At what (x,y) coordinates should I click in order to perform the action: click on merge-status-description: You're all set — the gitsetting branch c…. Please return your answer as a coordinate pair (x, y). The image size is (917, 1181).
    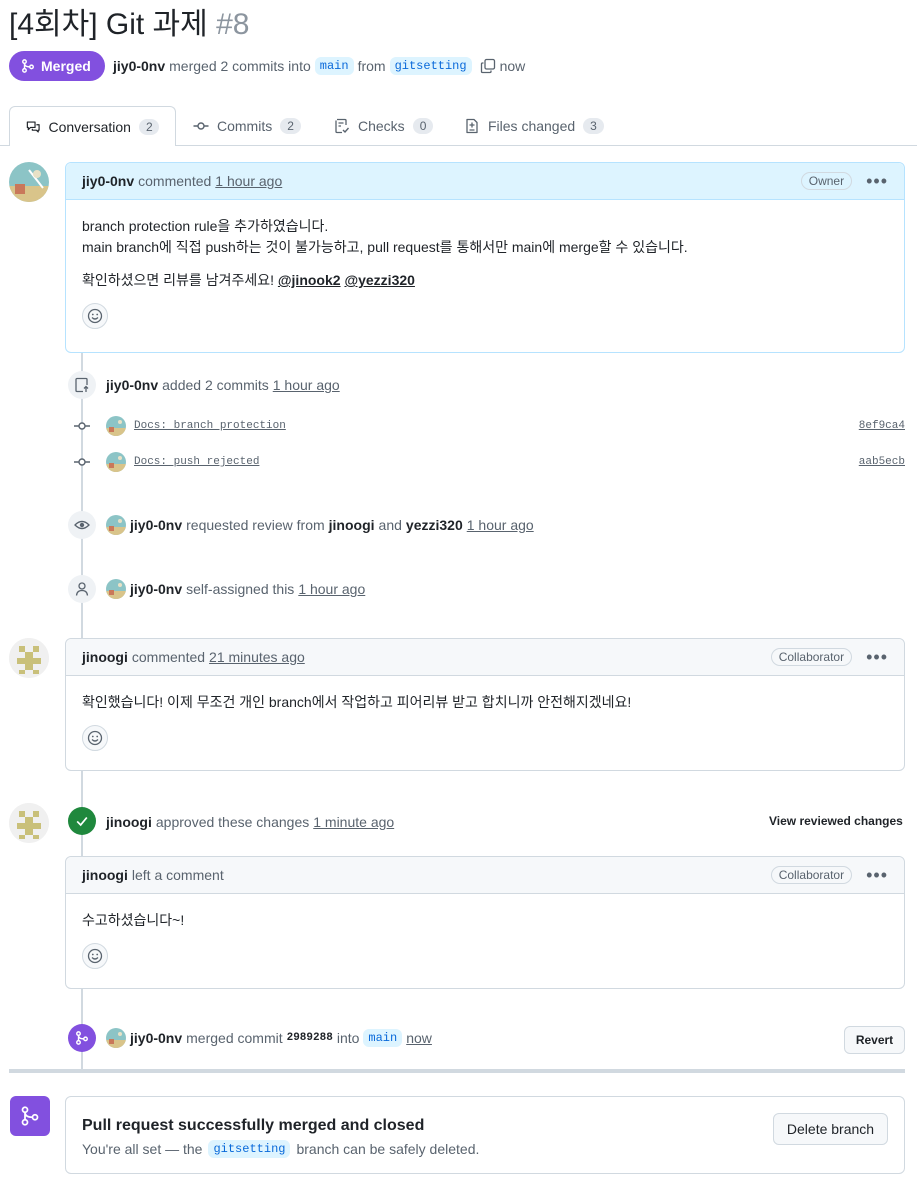
    Looking at the image, I should click on (280, 1149).